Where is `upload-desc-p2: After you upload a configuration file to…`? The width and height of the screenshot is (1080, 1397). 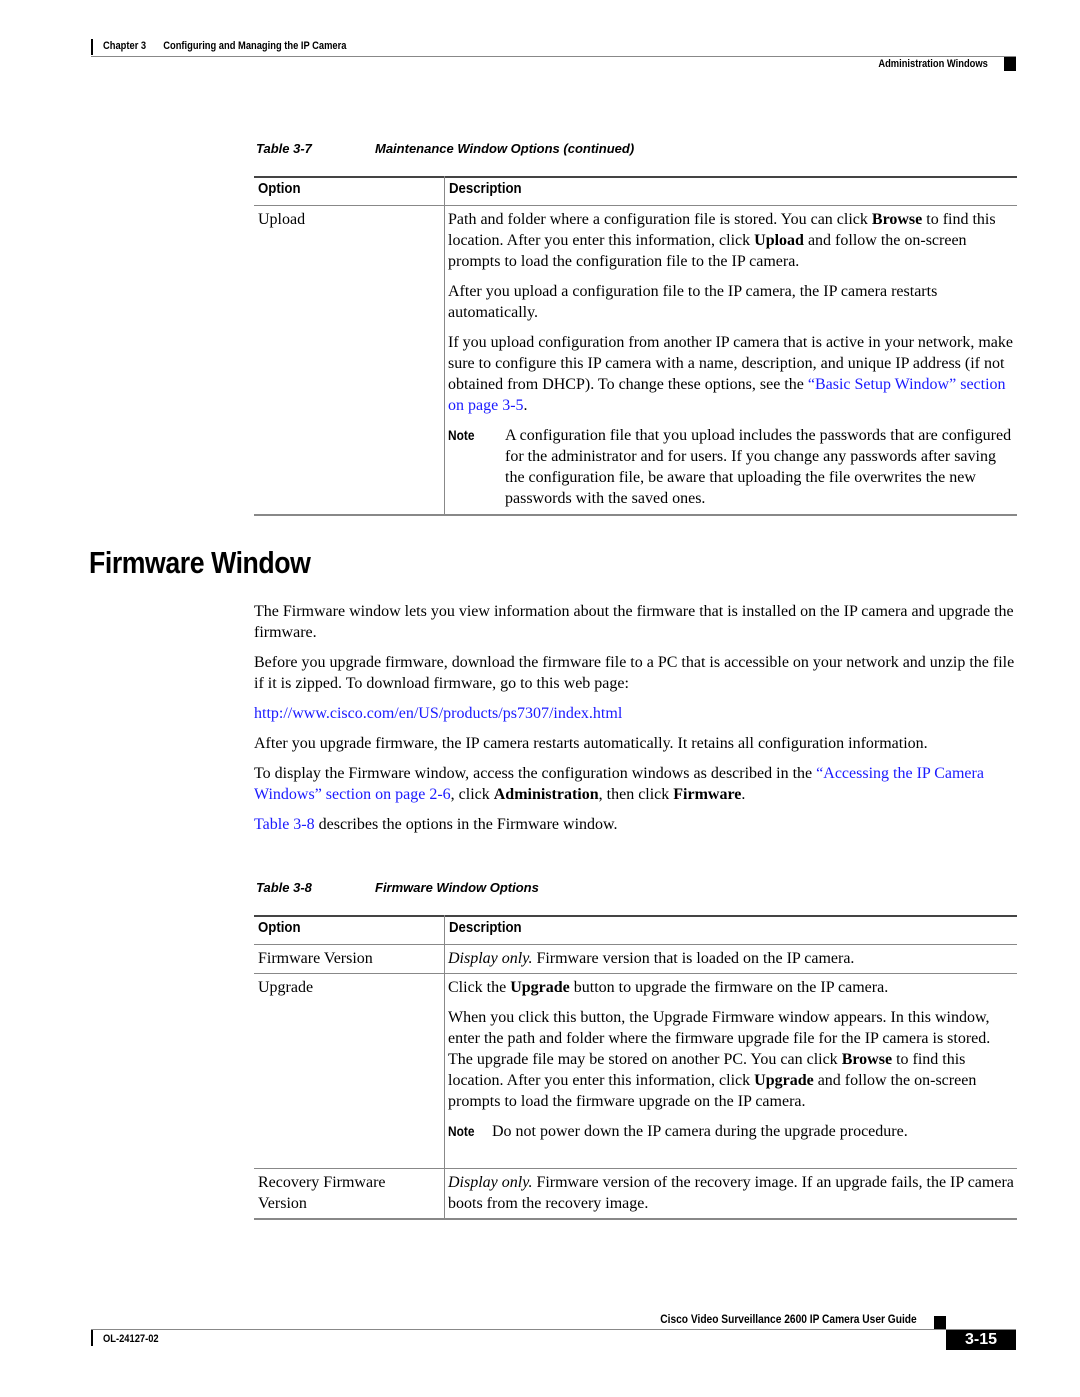 upload-desc-p2: After you upload a configuration file to… is located at coordinates (693, 302).